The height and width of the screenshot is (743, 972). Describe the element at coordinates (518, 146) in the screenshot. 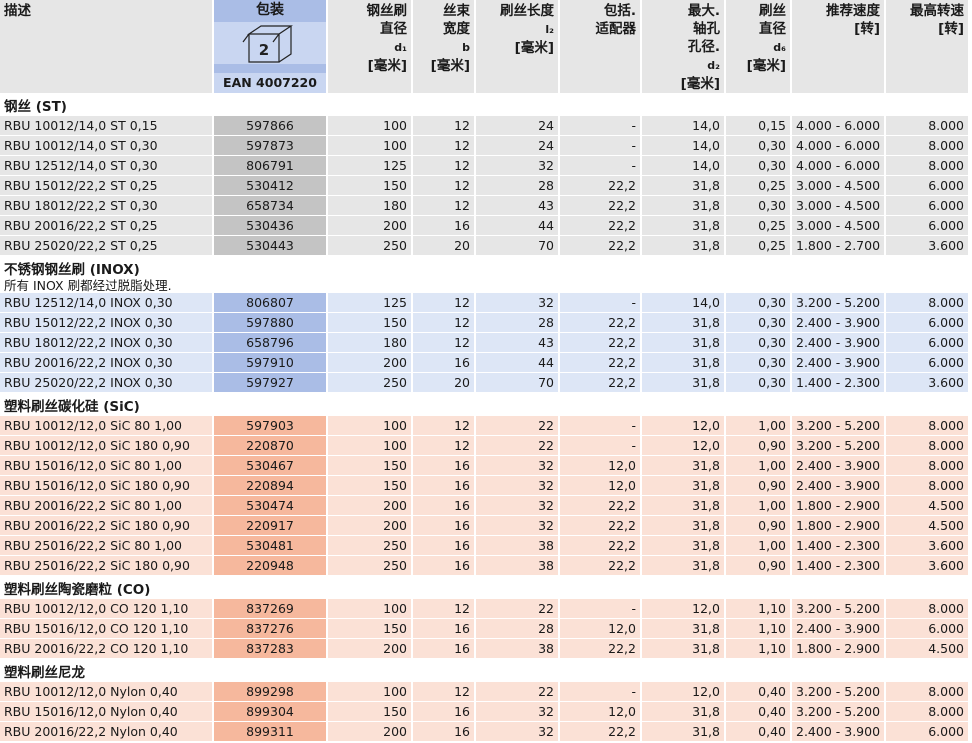

I see `table-cell: 24` at that location.